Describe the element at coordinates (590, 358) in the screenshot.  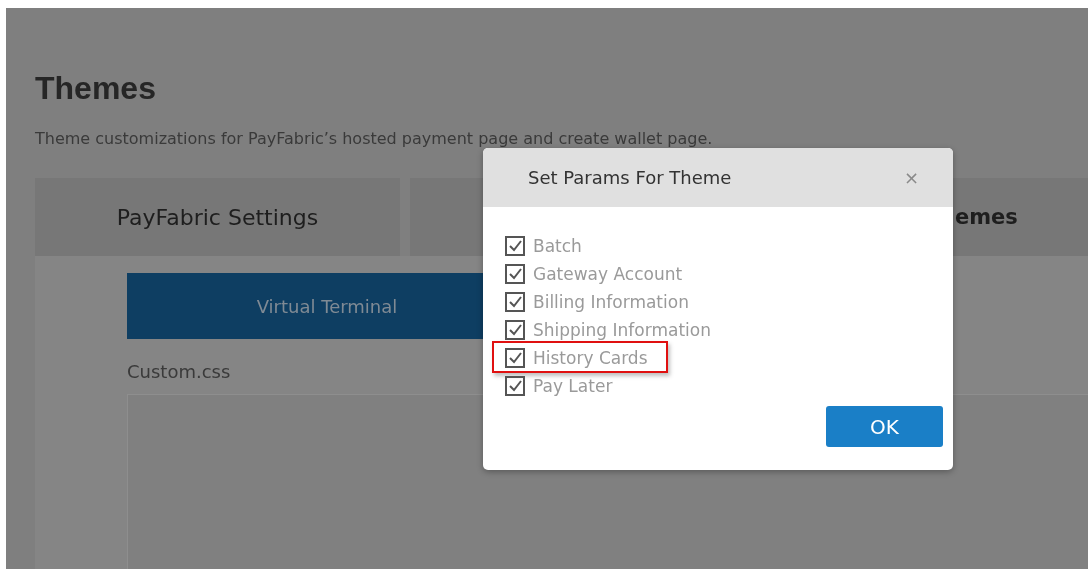
I see `option-label: History Cards` at that location.